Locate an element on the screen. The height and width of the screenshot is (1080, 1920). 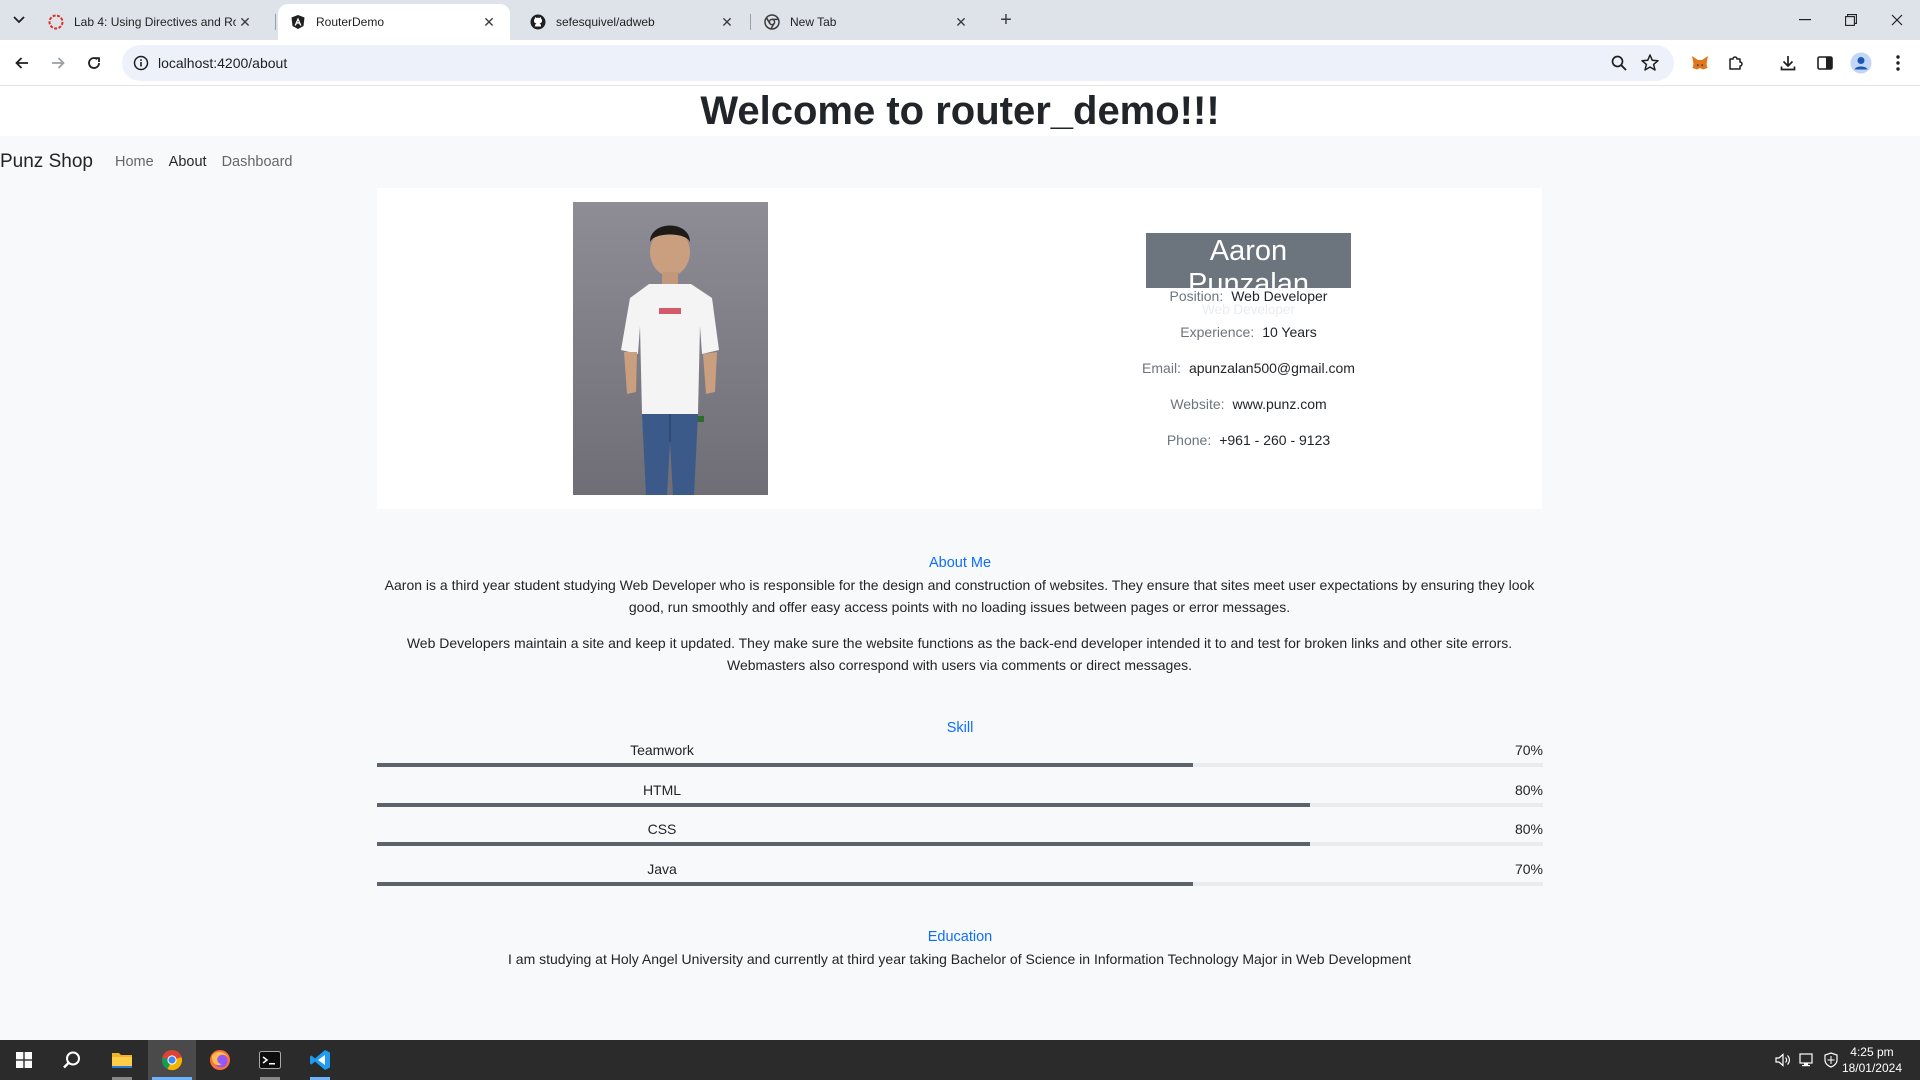
tab-title: Lab 4: Using Directives and Rou is located at coordinates (155, 22).